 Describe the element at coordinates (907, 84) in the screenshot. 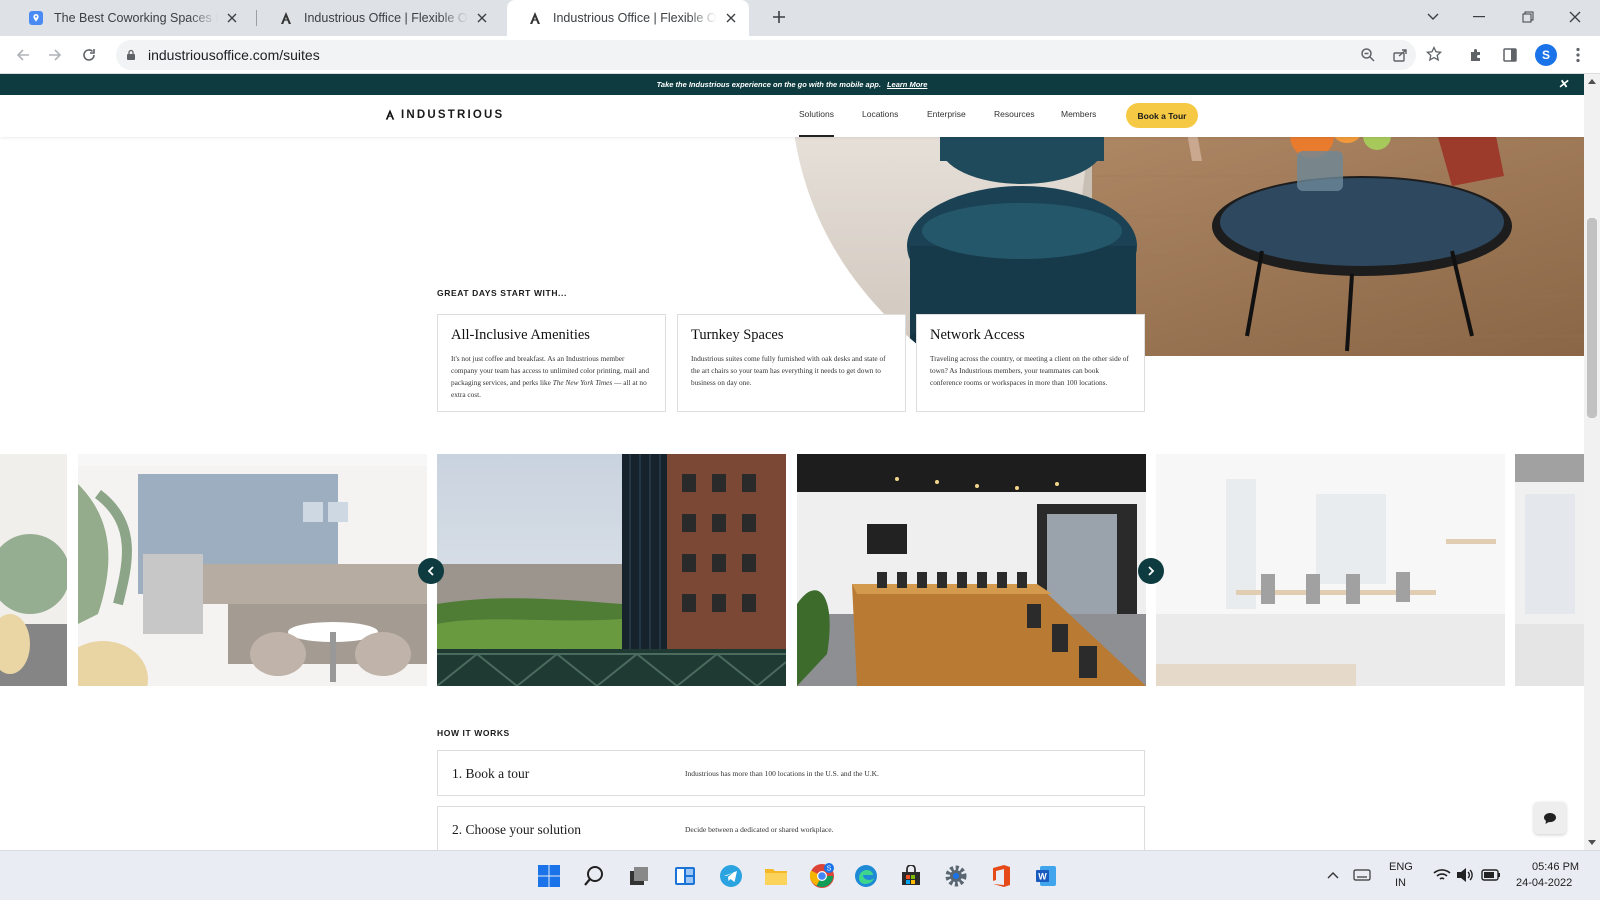

I see `learn-more-link: Learn More` at that location.